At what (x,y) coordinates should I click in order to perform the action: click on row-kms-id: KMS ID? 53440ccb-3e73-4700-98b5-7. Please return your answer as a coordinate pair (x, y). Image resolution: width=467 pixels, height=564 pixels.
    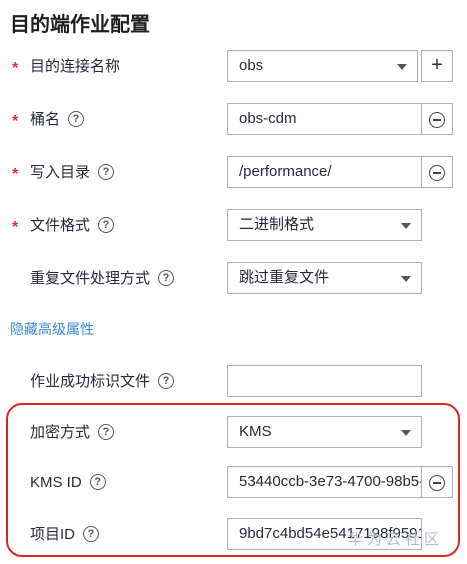
    Looking at the image, I should click on (233, 483).